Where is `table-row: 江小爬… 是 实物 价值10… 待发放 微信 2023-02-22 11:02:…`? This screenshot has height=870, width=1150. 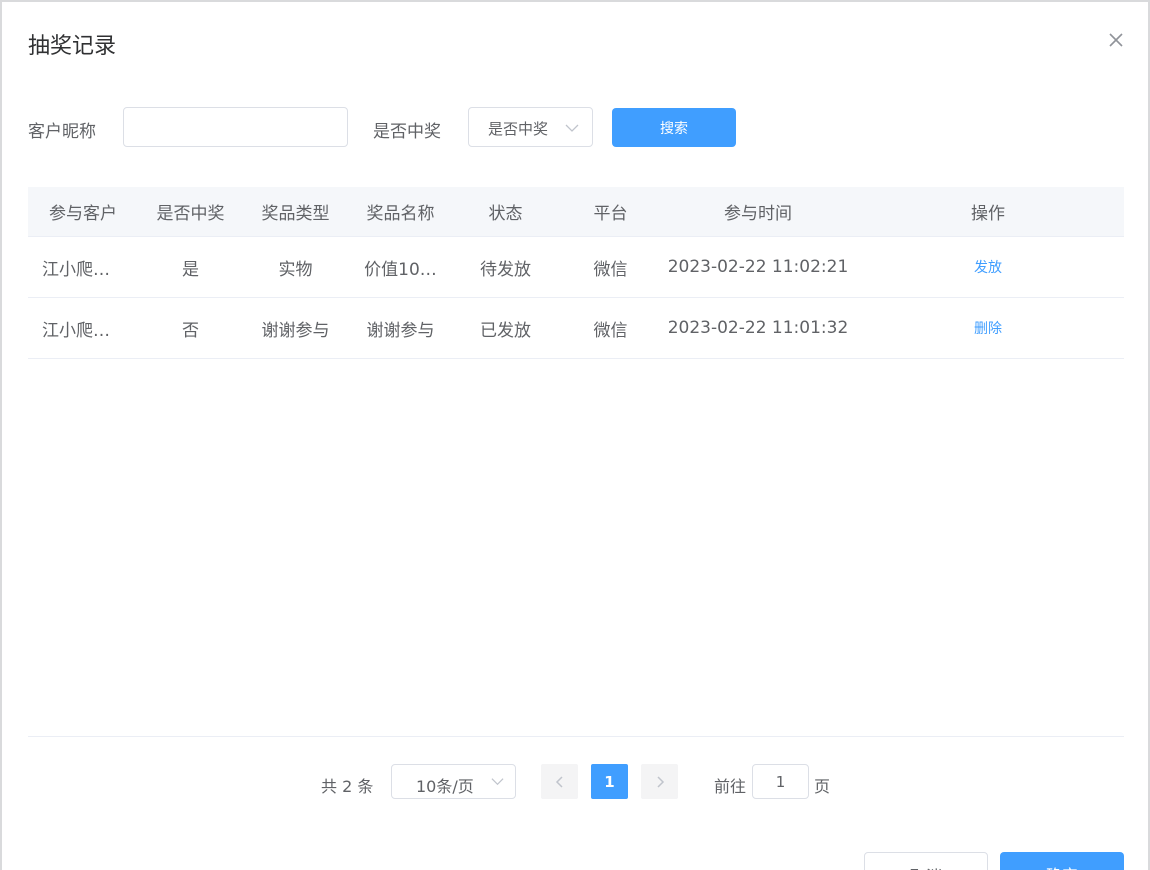 table-row: 江小爬… 是 实物 价值10… 待发放 微信 2023-02-22 11:02:… is located at coordinates (576, 267).